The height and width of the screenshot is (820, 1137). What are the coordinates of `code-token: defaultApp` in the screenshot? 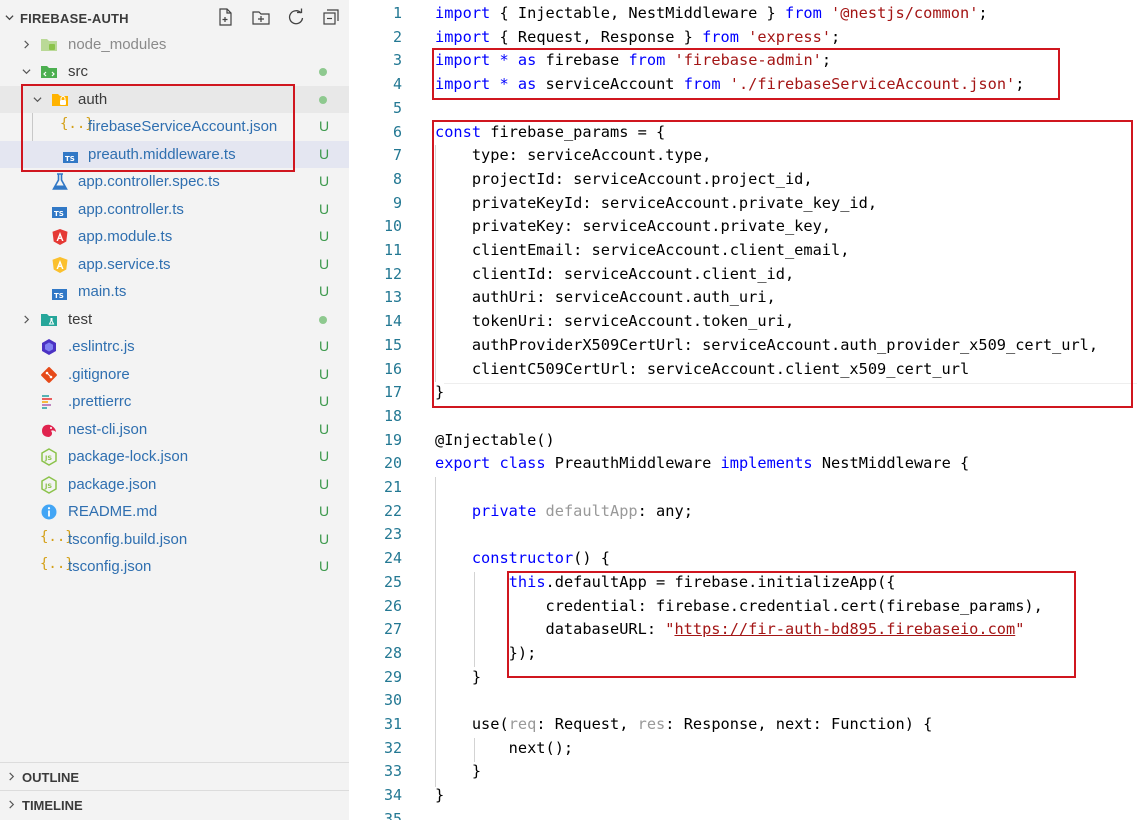 It's located at (591, 510).